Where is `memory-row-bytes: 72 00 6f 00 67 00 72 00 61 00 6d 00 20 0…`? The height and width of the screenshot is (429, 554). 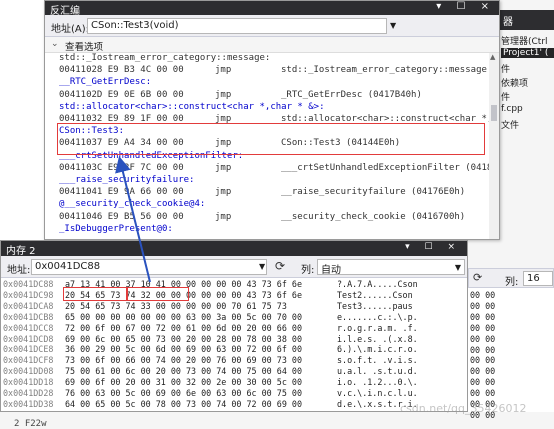 memory-row-bytes: 72 00 6f 00 67 00 72 00 61 00 6d 00 20 0… is located at coordinates (183, 327).